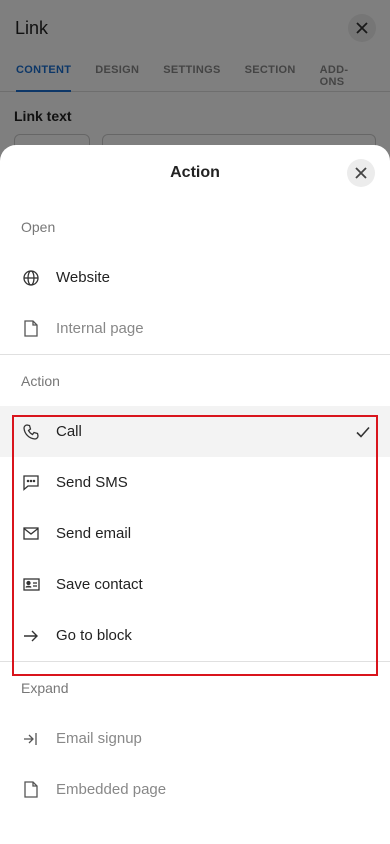  What do you see at coordinates (363, 432) in the screenshot?
I see `checkmark-icon` at bounding box center [363, 432].